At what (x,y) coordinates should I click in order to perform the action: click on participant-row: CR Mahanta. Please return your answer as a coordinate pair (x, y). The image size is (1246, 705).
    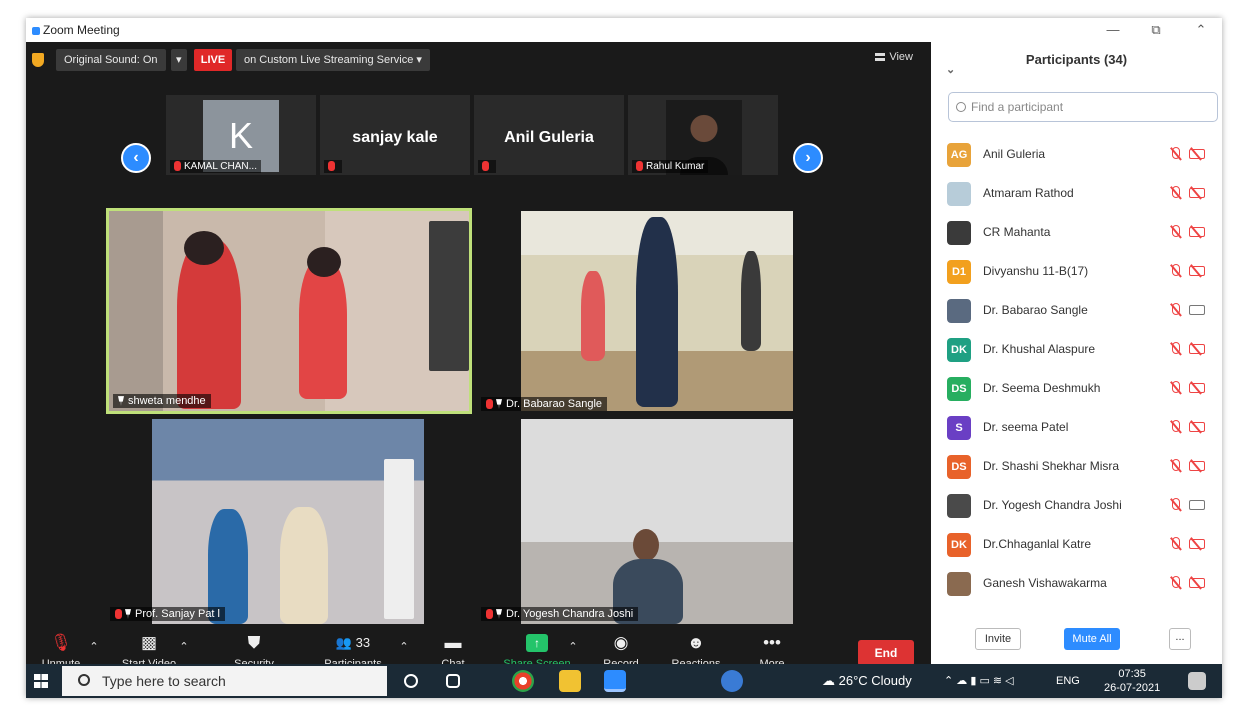
    Looking at the image, I should click on (1076, 232).